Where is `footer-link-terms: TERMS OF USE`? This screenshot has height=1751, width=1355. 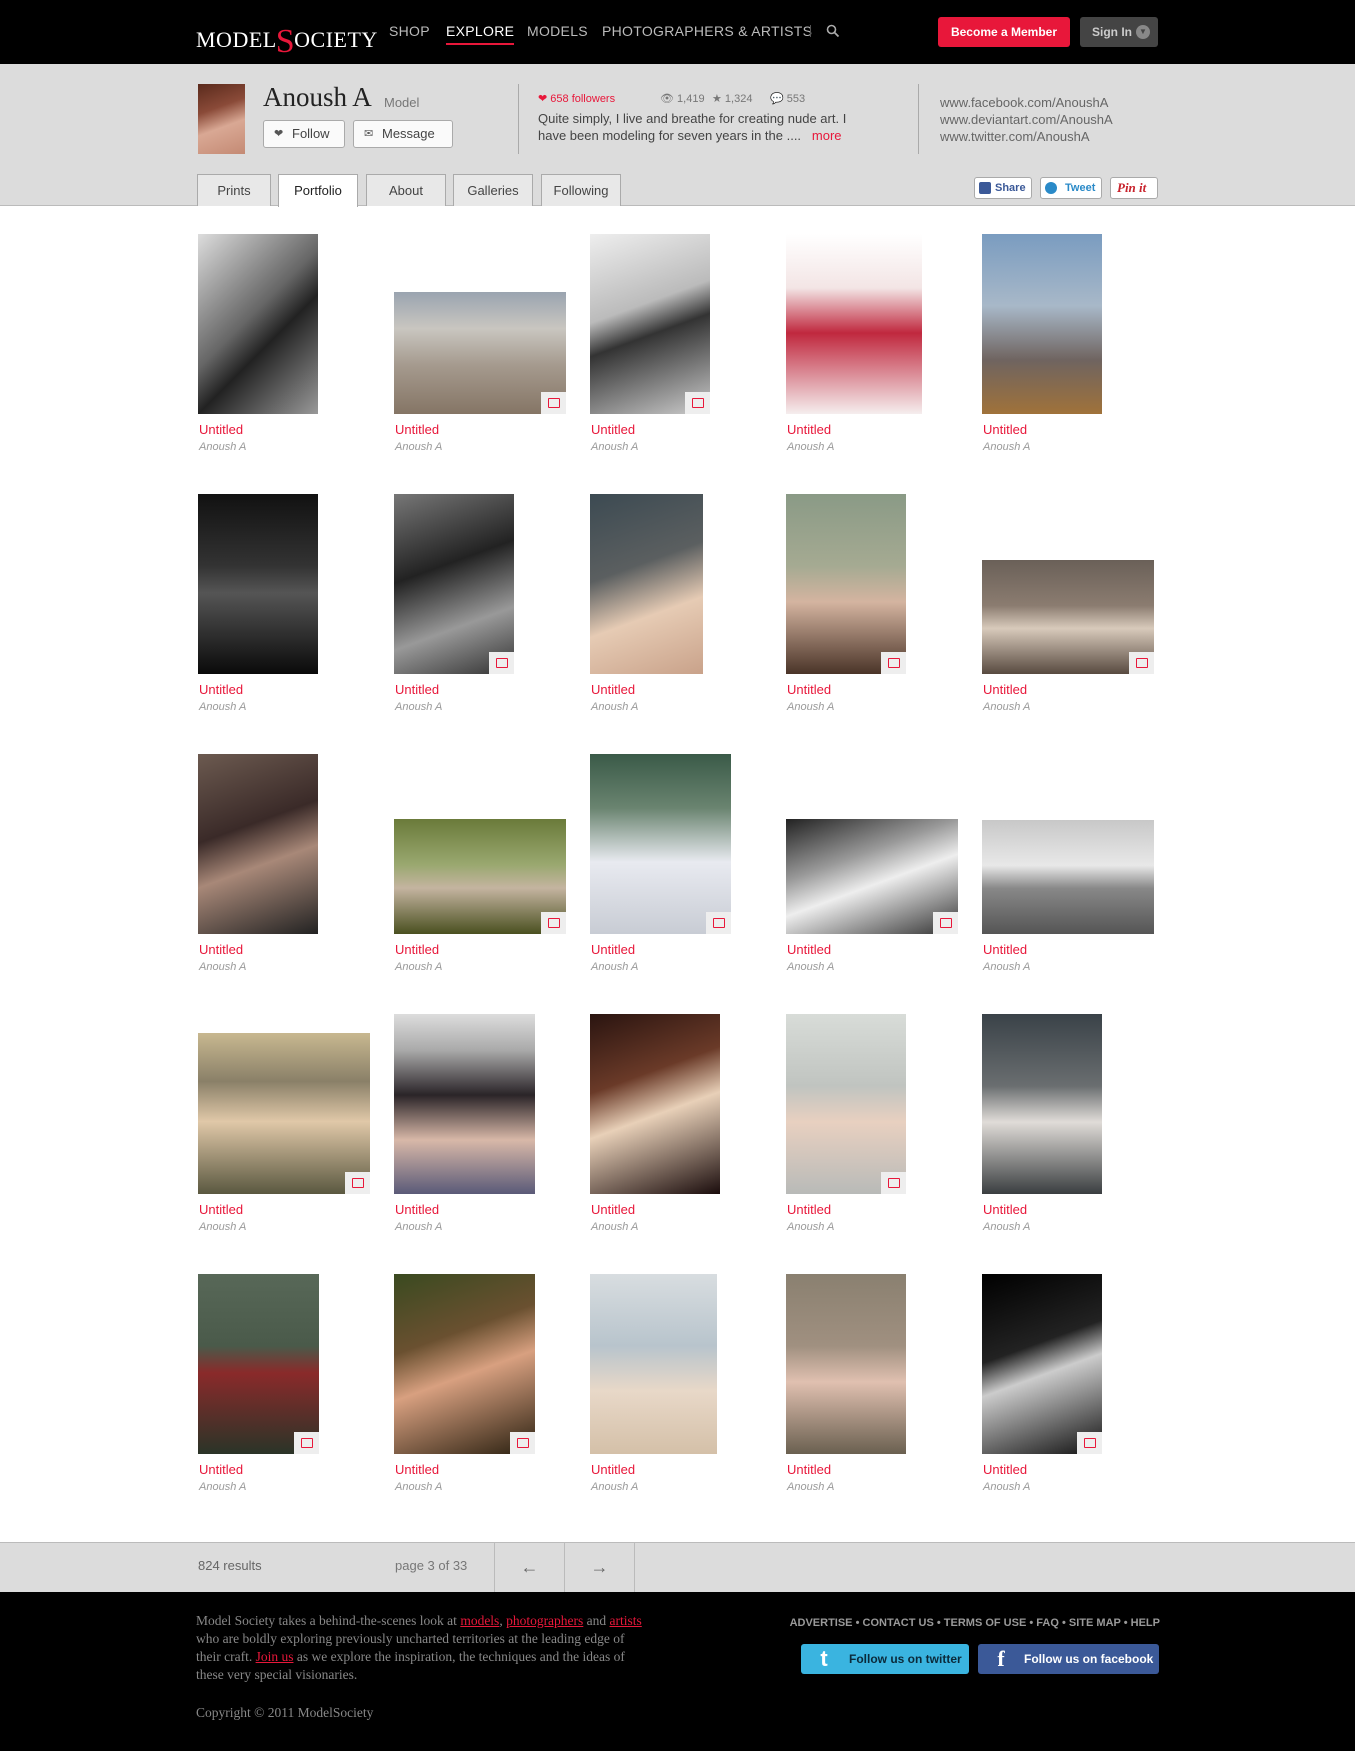 footer-link-terms: TERMS OF USE is located at coordinates (985, 1623).